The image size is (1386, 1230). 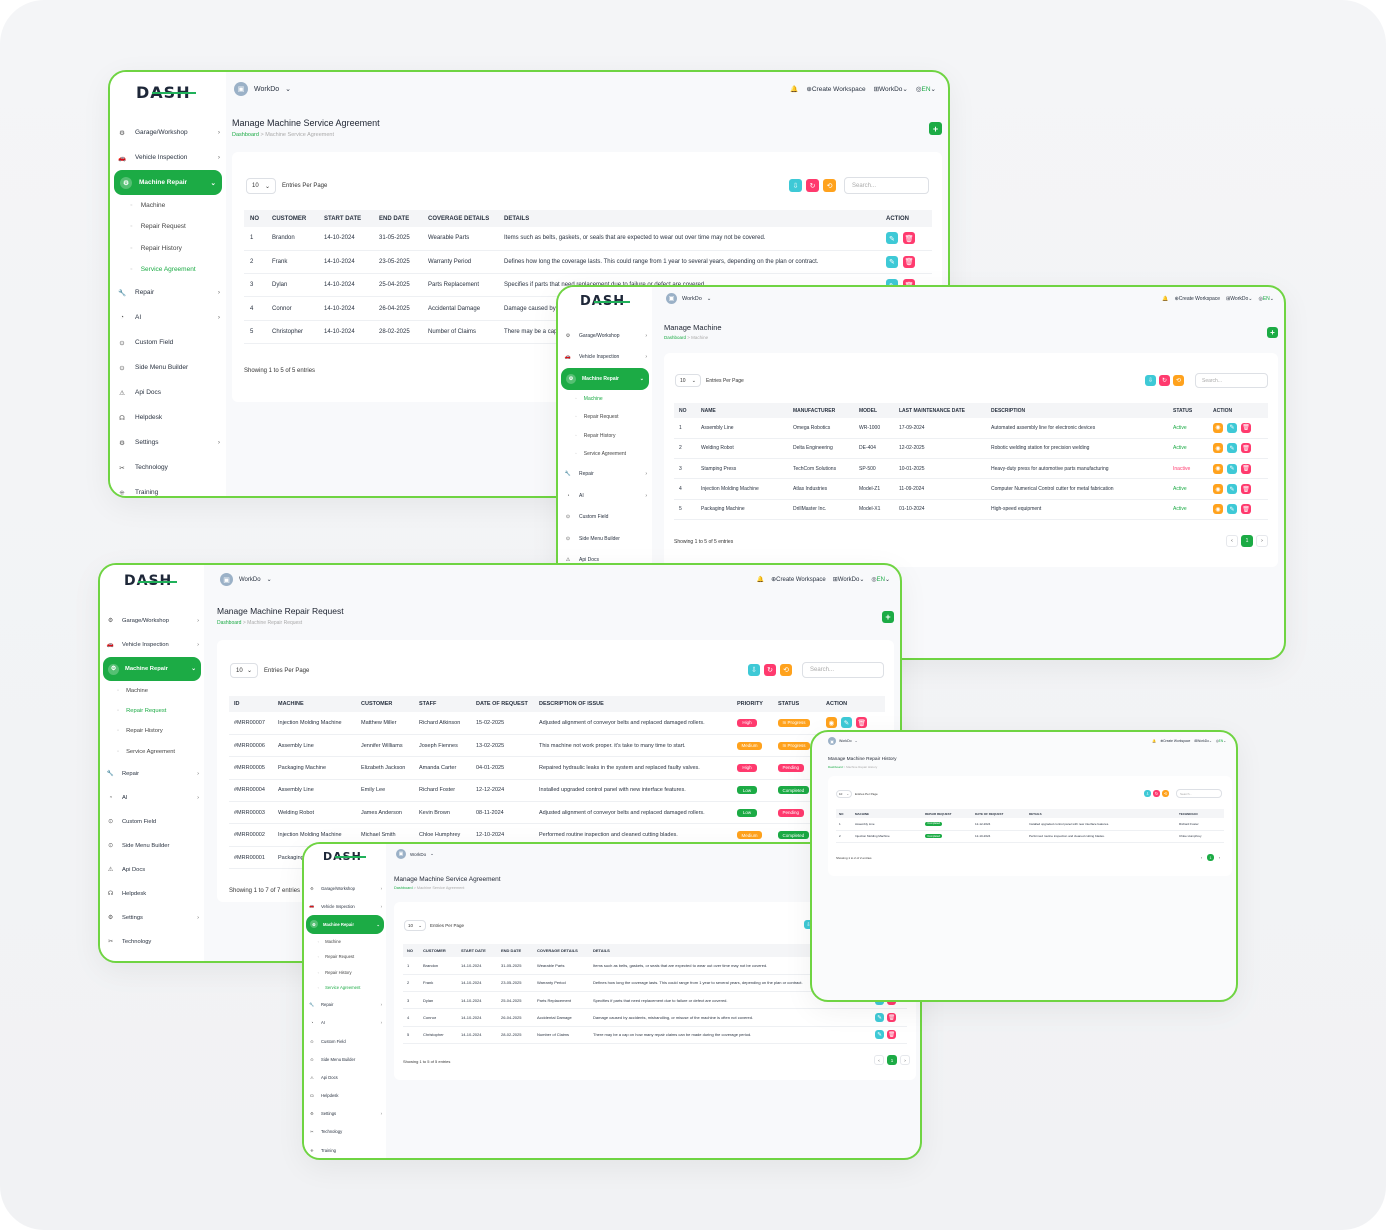 What do you see at coordinates (168, 488) in the screenshot?
I see `sidebar-item-training: ⁜ Training` at bounding box center [168, 488].